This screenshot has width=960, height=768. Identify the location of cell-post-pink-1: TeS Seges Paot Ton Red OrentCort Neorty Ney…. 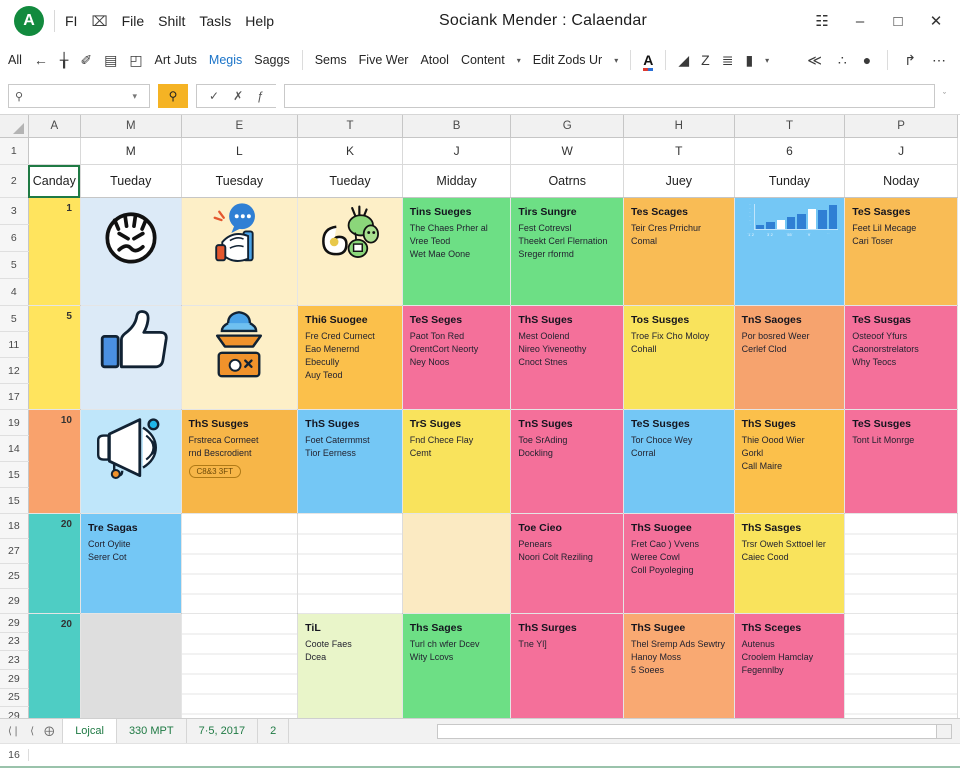
(457, 357).